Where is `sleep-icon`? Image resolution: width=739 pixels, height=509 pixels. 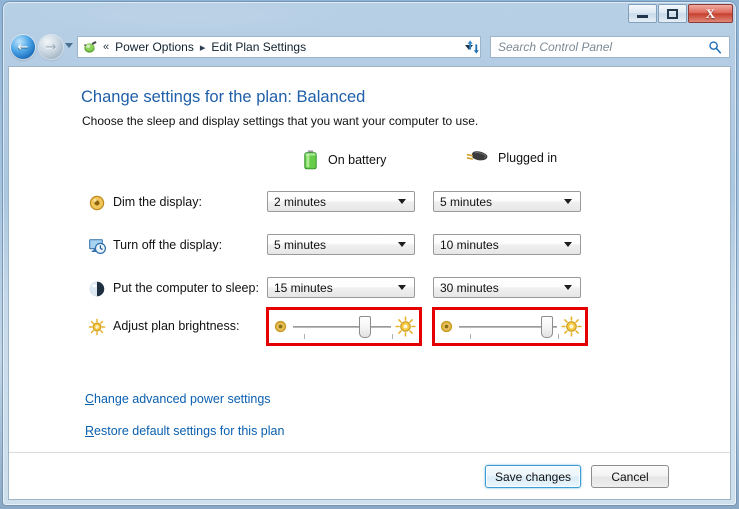 sleep-icon is located at coordinates (97, 289).